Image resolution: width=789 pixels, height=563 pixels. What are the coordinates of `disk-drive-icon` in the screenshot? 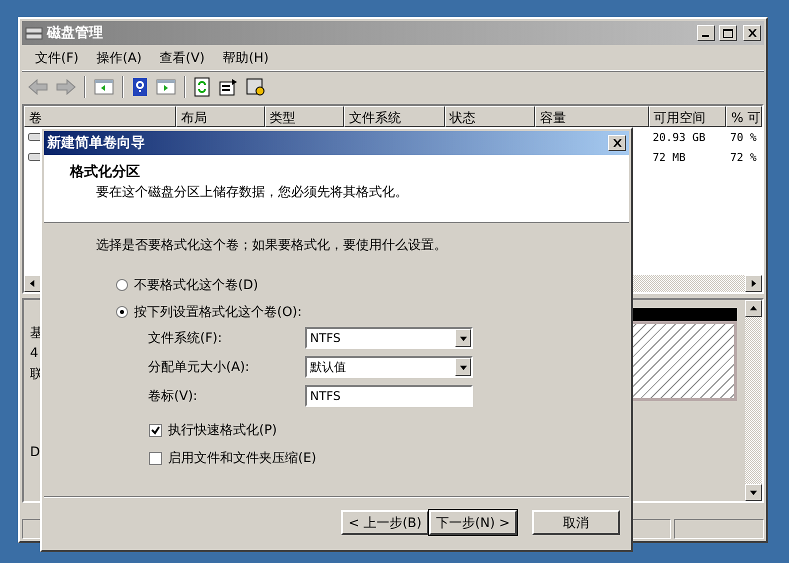 It's located at (34, 33).